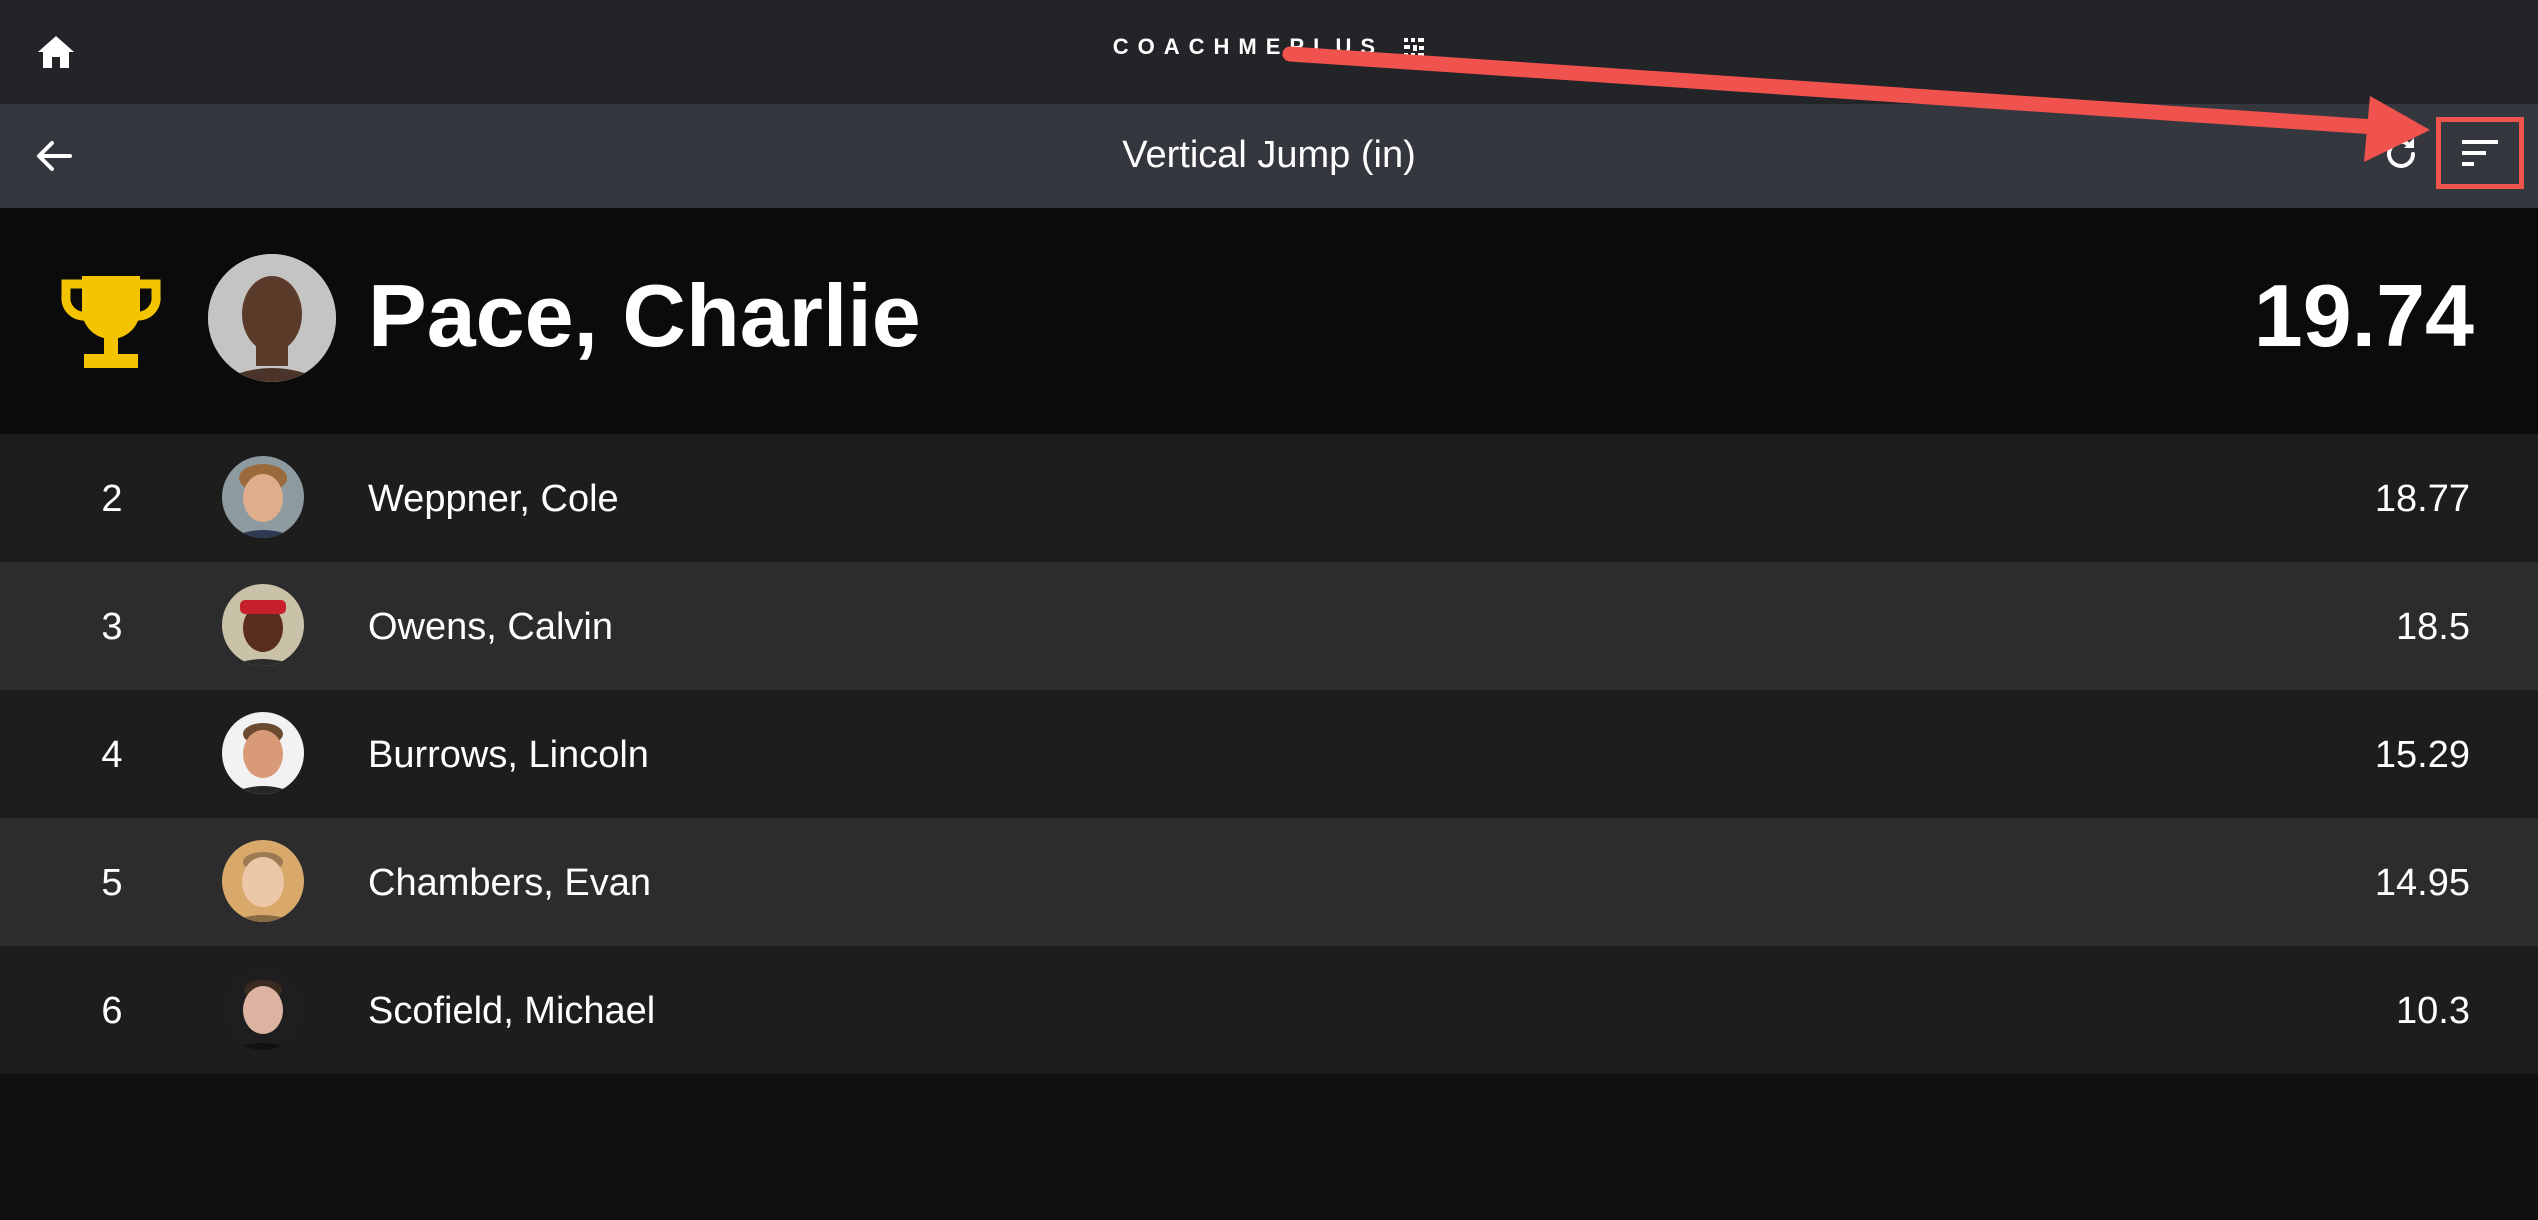 The height and width of the screenshot is (1220, 2538). I want to click on refresh-button, so click(2401, 154).